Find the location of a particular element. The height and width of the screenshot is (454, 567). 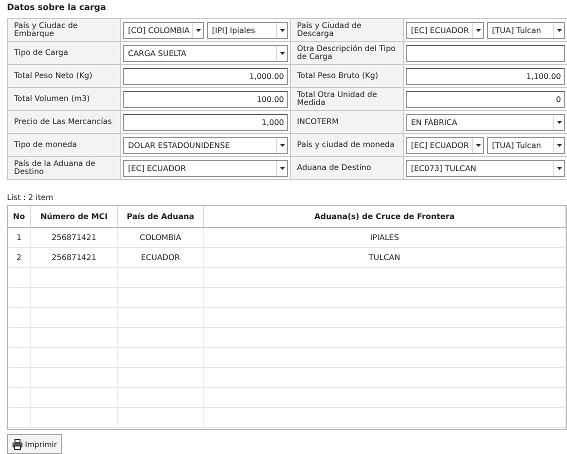

printer-icon is located at coordinates (17, 444).